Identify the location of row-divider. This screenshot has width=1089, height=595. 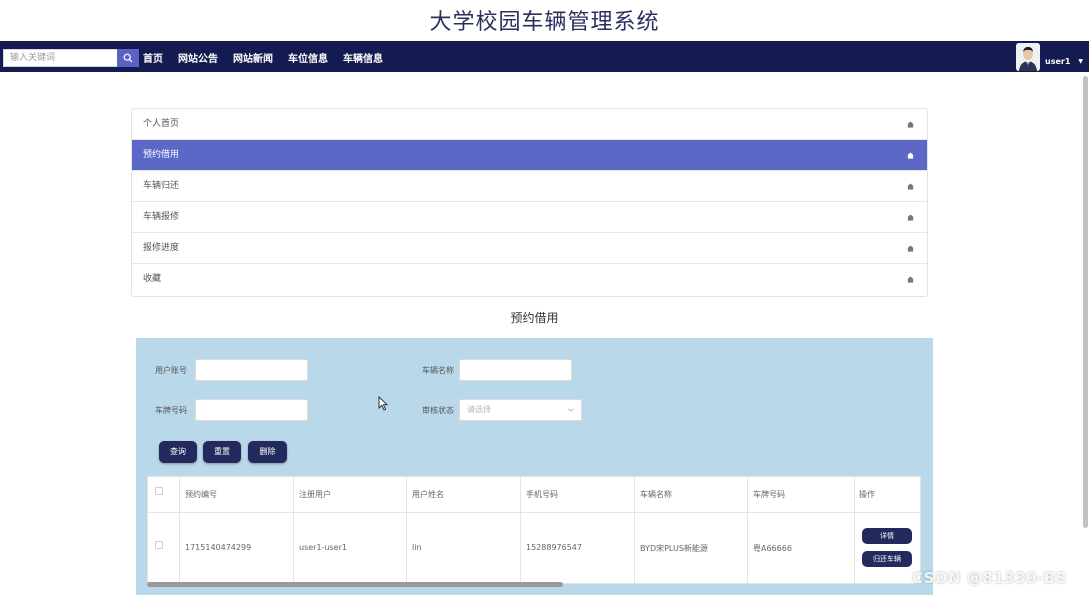
(534, 512).